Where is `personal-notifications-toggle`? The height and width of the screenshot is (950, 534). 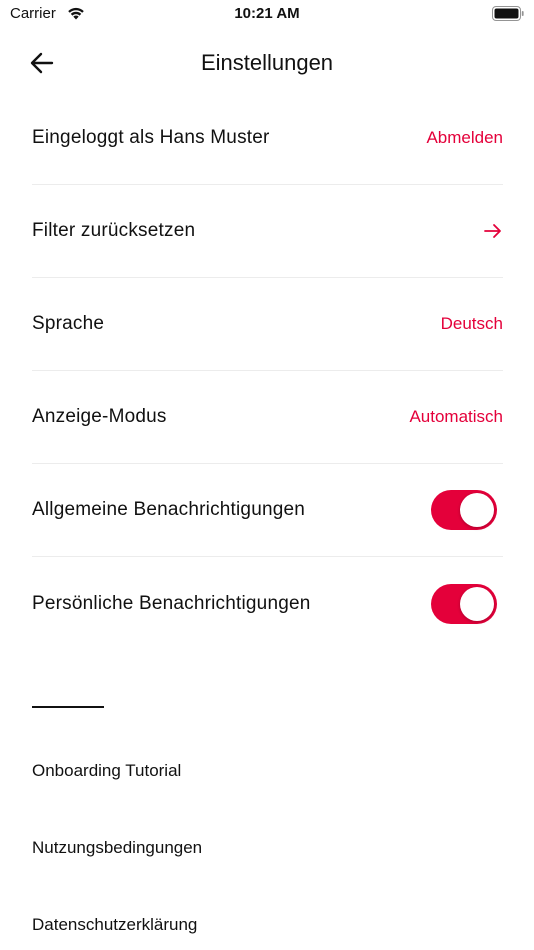
personal-notifications-toggle is located at coordinates (464, 603).